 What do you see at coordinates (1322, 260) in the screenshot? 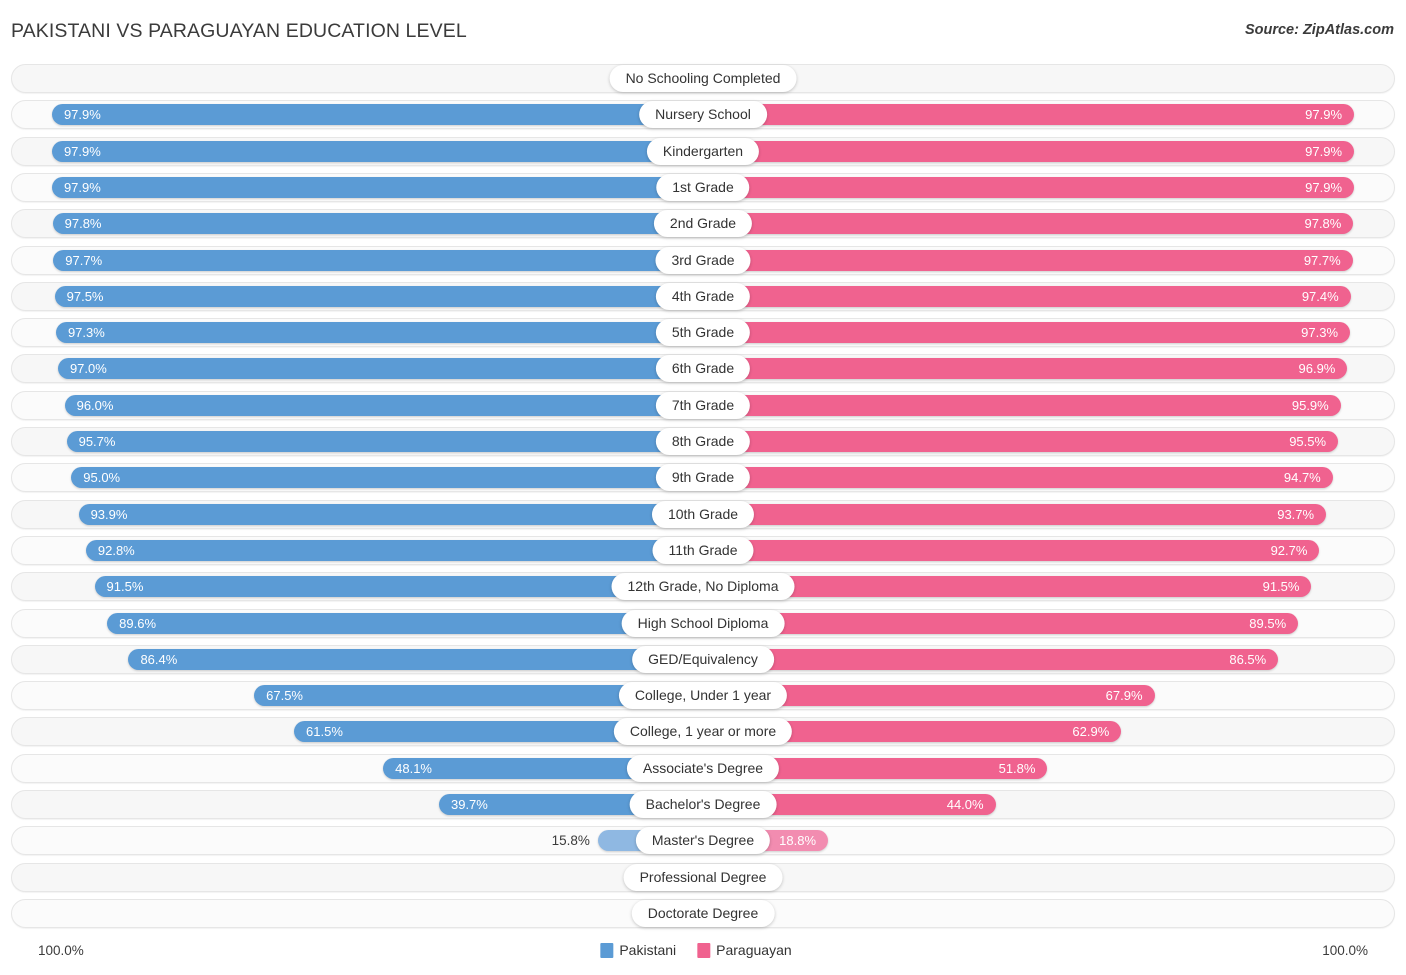
I see `value-label-paraguayan: 97.7%` at bounding box center [1322, 260].